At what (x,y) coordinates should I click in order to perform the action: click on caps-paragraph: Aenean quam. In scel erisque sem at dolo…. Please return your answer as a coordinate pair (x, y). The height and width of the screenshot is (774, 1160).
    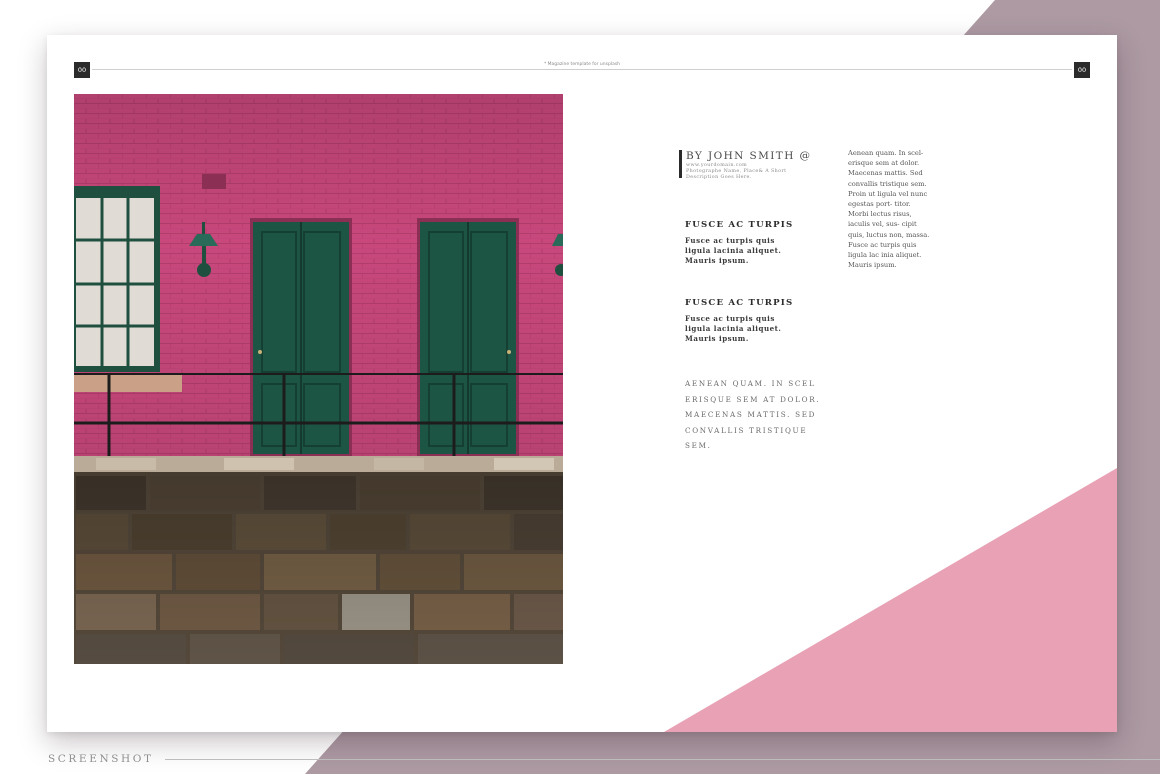
    Looking at the image, I should click on (753, 414).